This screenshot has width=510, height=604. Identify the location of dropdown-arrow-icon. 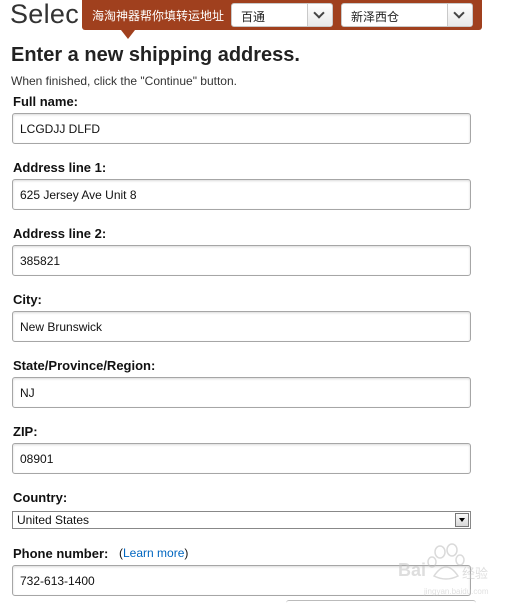
(462, 520).